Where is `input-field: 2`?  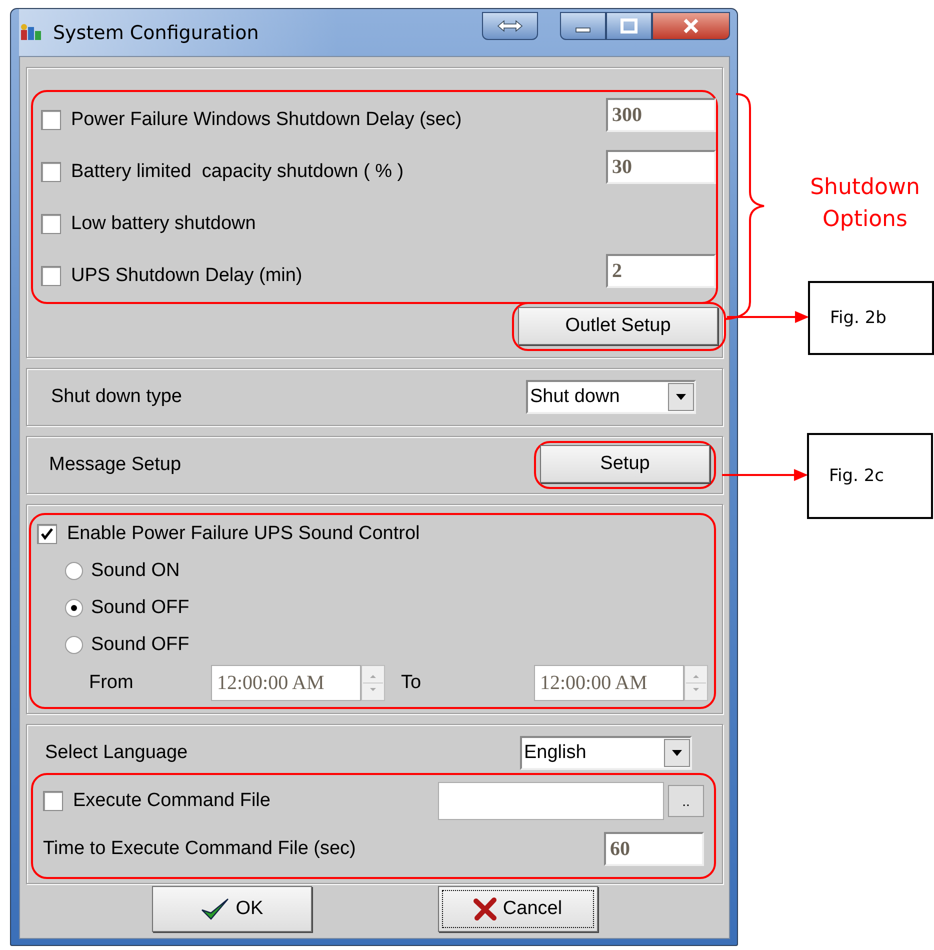
input-field: 2 is located at coordinates (661, 271).